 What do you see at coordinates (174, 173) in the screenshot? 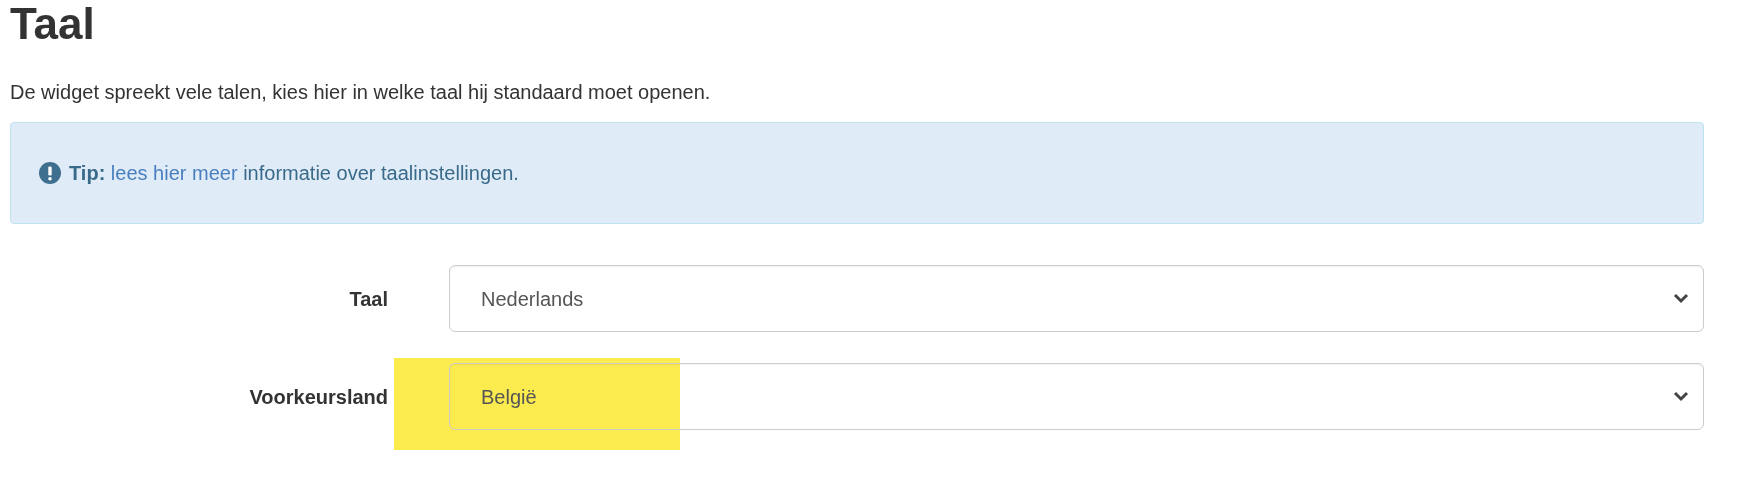
I see `info-link: lees hier meer` at bounding box center [174, 173].